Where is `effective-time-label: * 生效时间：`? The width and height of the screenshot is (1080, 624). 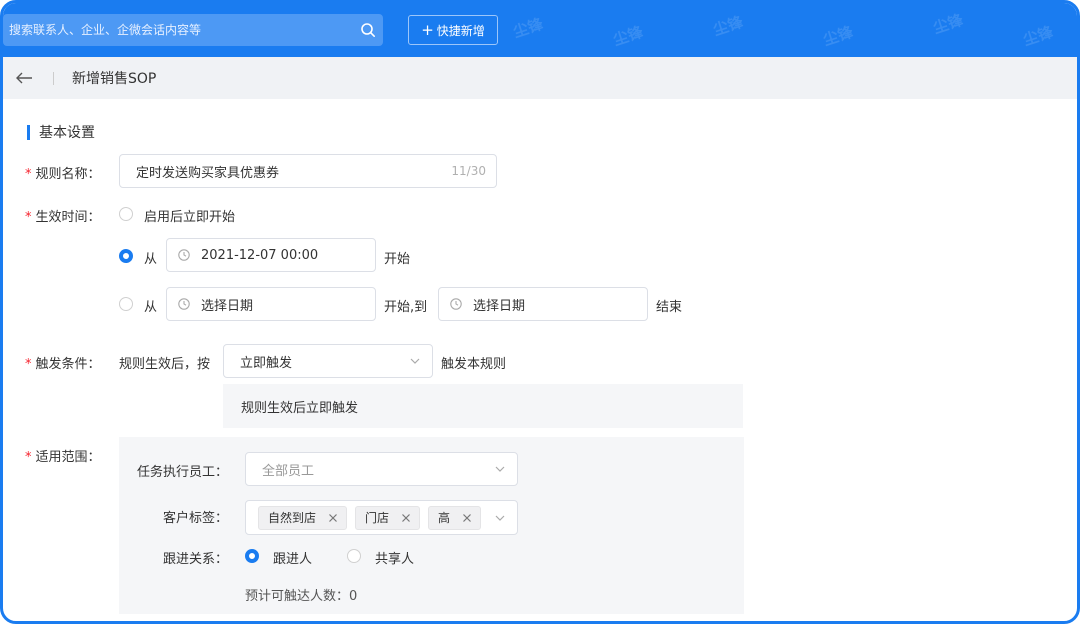
effective-time-label: * 生效时间： is located at coordinates (63, 217).